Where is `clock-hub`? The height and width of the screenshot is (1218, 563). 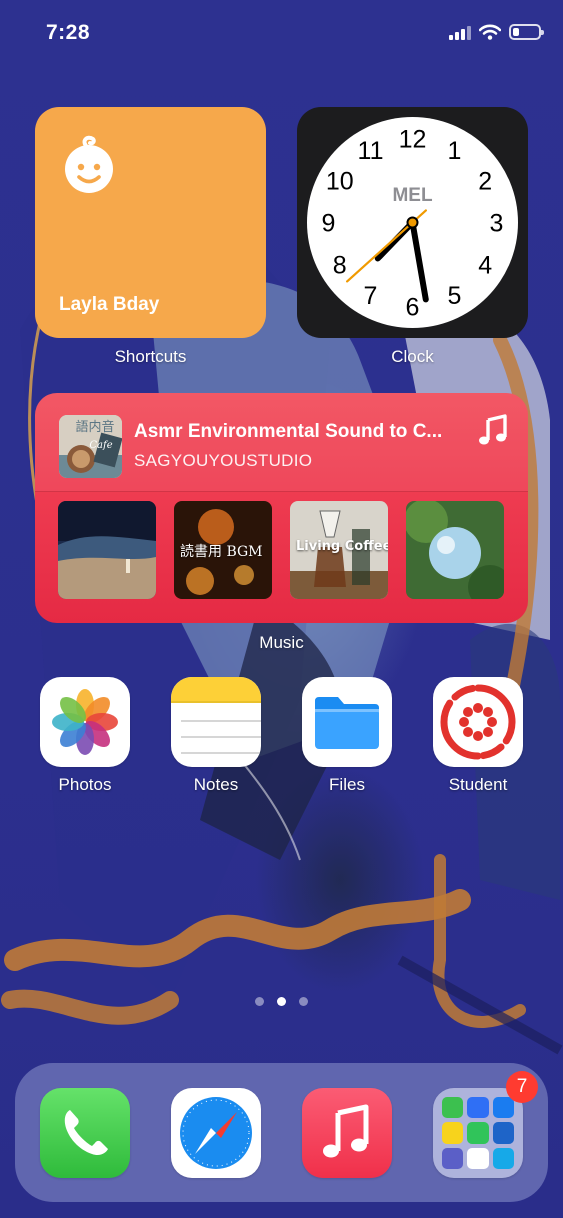 clock-hub is located at coordinates (412, 222).